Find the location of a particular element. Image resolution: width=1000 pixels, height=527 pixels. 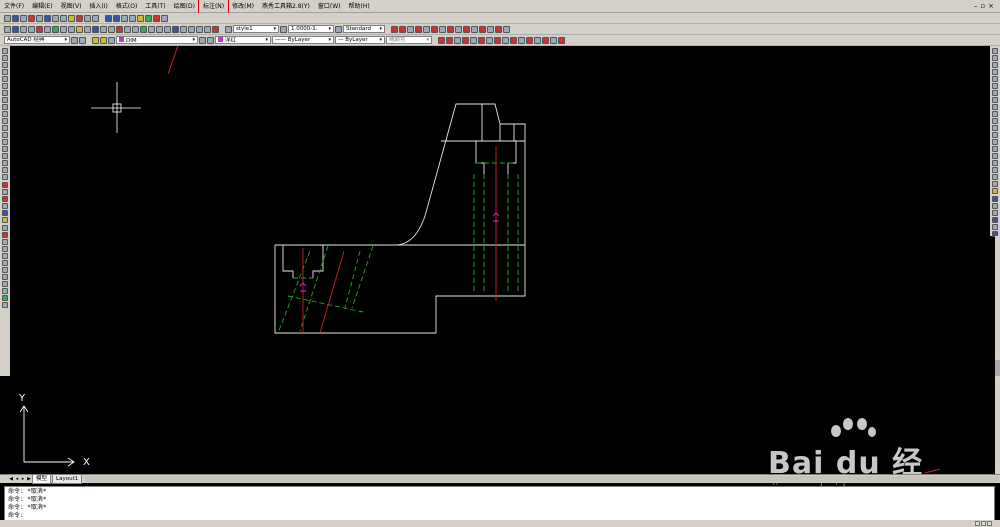

tool-icon-u is located at coordinates (175, 29).